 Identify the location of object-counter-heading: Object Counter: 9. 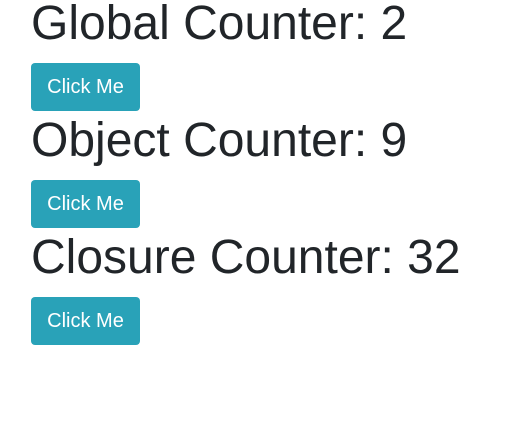
(219, 140).